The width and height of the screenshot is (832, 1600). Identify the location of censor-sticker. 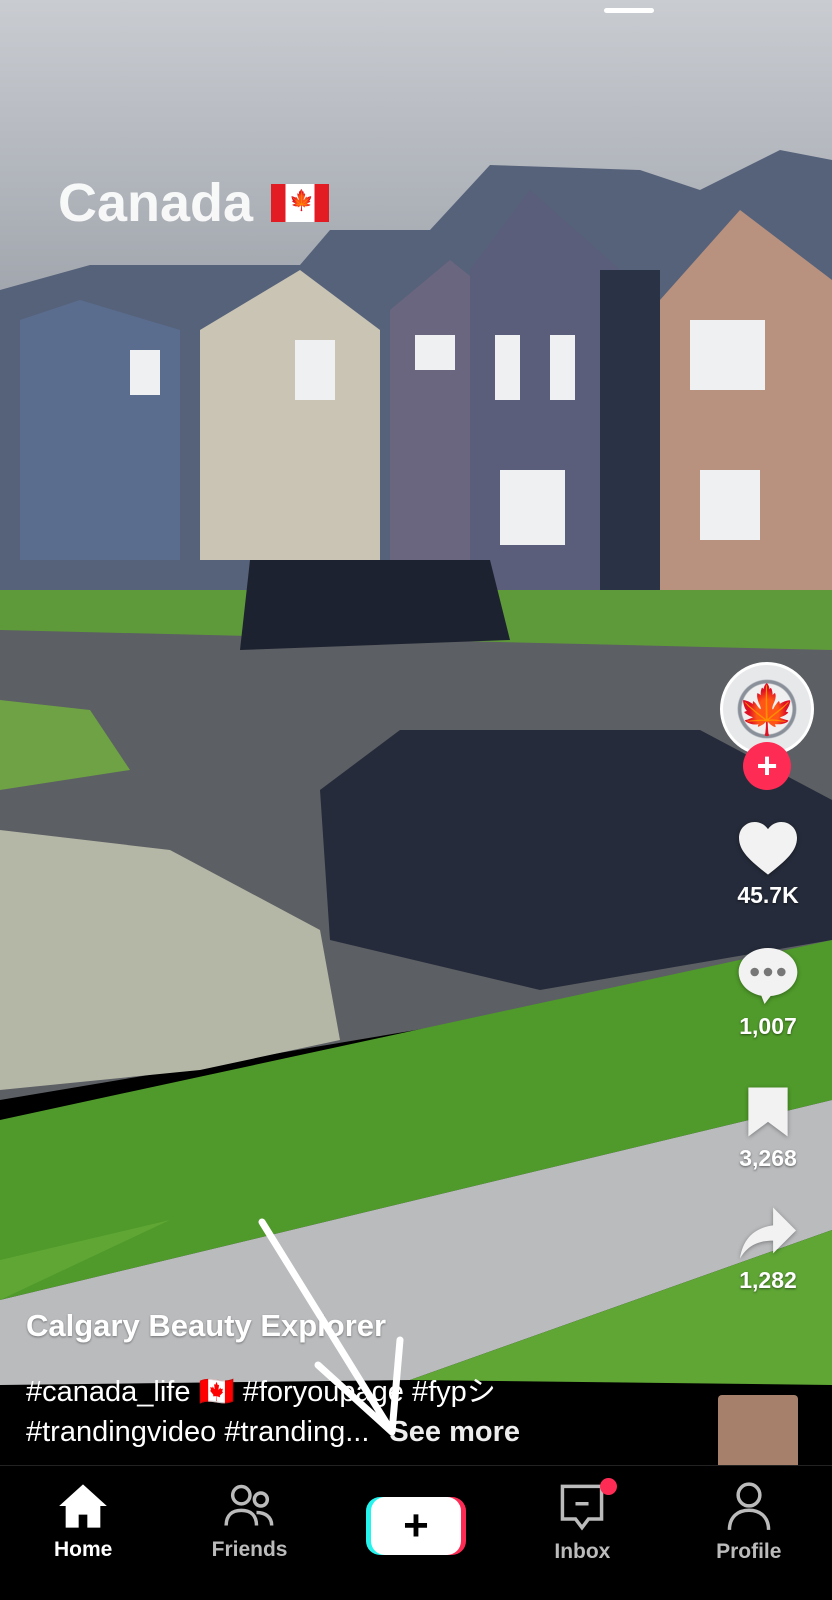
(758, 1435).